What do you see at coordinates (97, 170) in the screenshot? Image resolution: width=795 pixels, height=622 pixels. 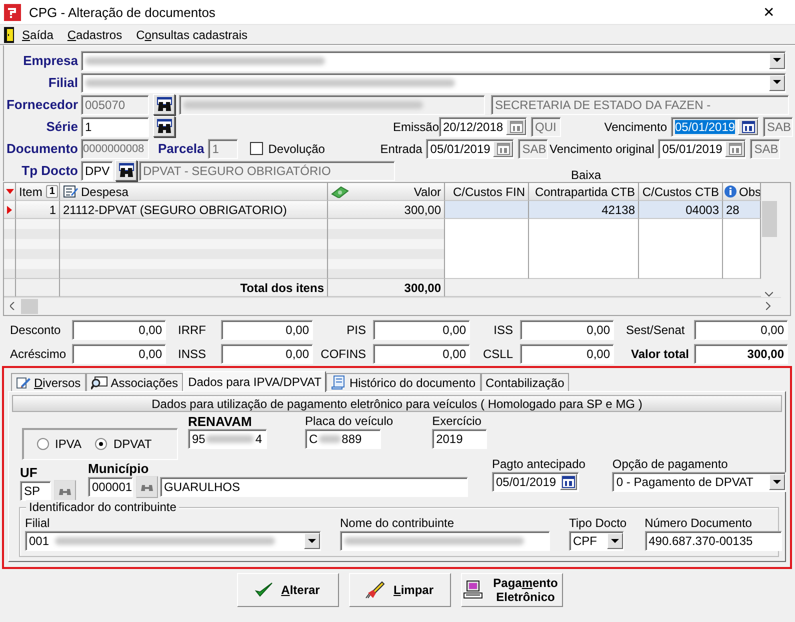 I see `document-type-field: DPV` at bounding box center [97, 170].